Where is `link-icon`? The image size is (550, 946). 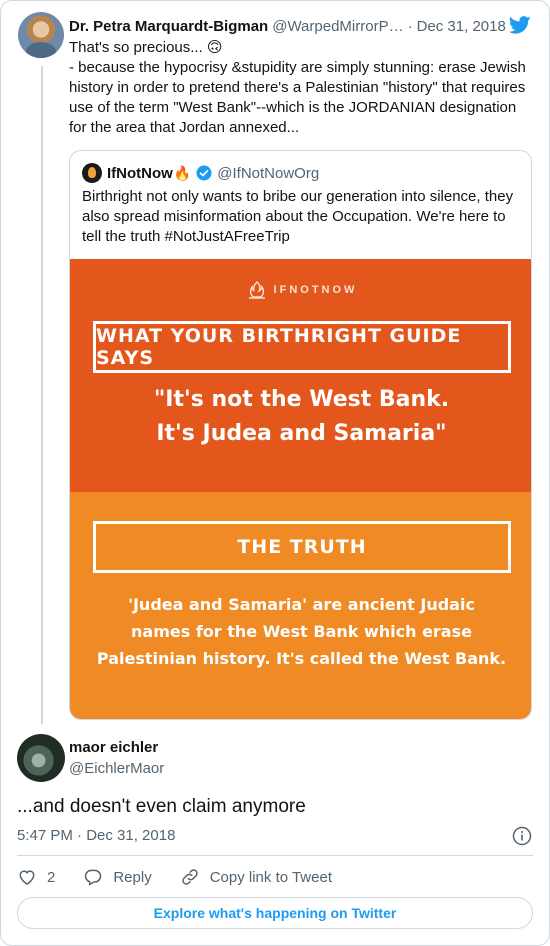
link-icon is located at coordinates (189, 877).